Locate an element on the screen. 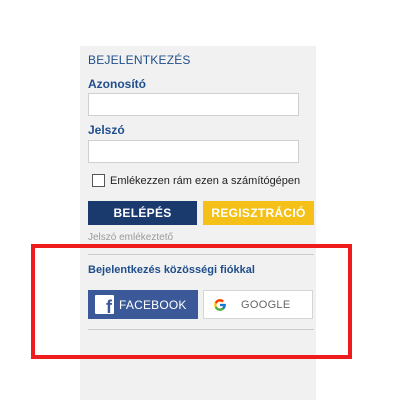  password-input is located at coordinates (193, 151).